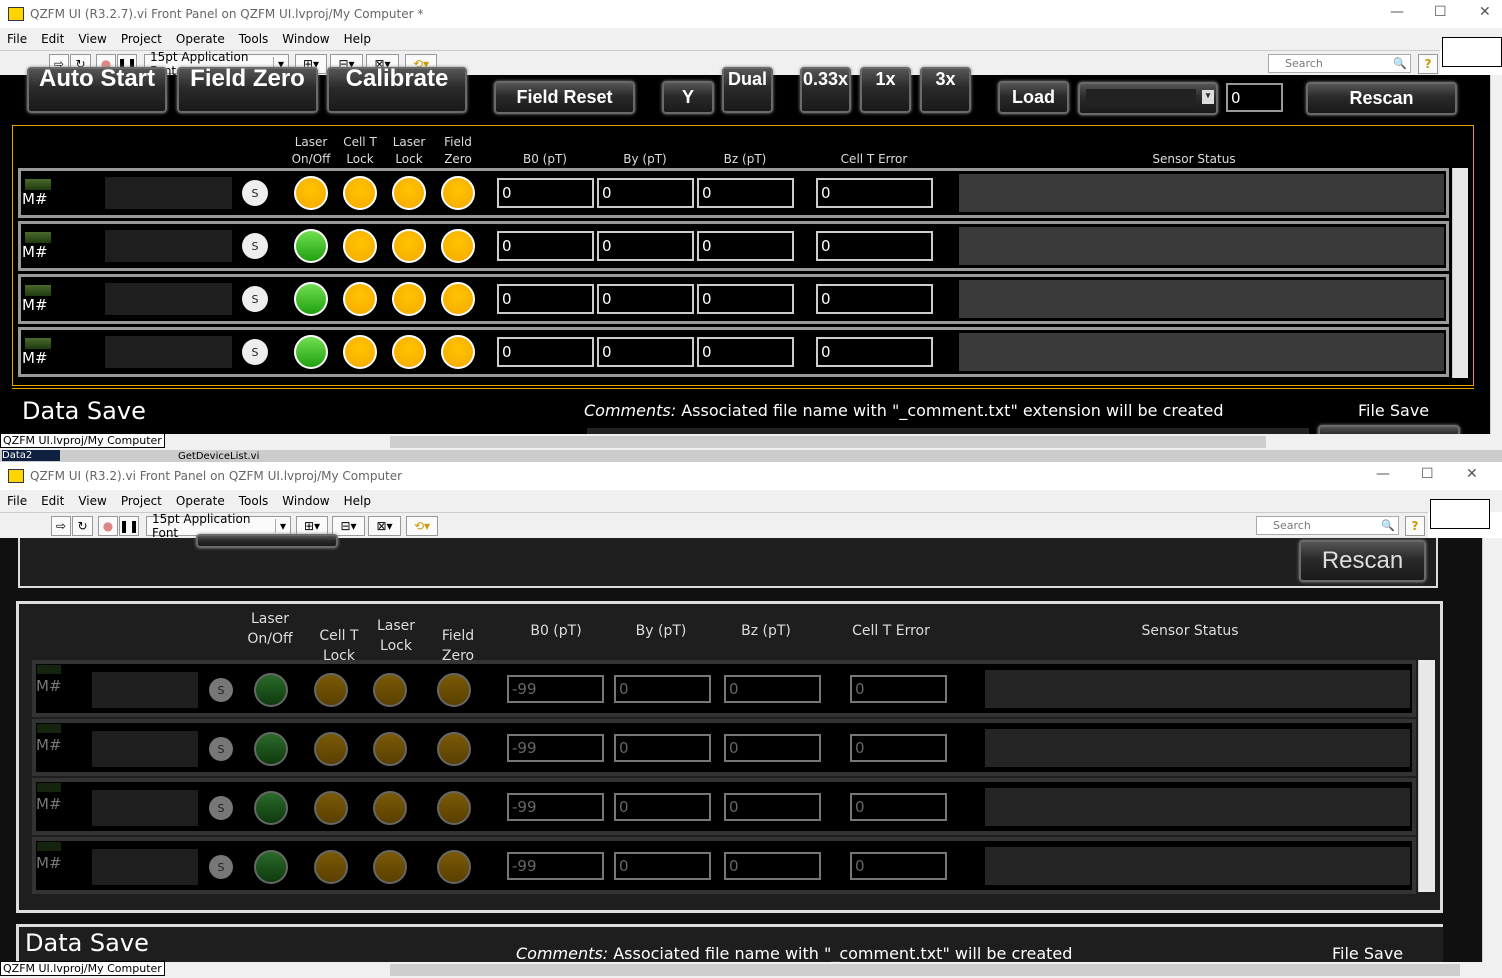  Describe the element at coordinates (1148, 98) in the screenshot. I see `file-dropdown: ▾` at that location.